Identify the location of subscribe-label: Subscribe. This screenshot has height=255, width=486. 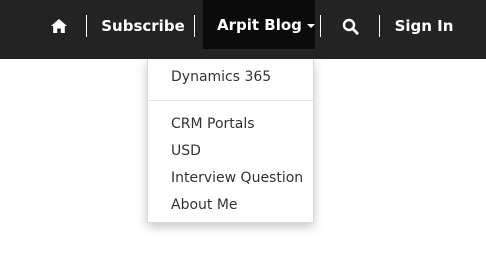
(143, 26).